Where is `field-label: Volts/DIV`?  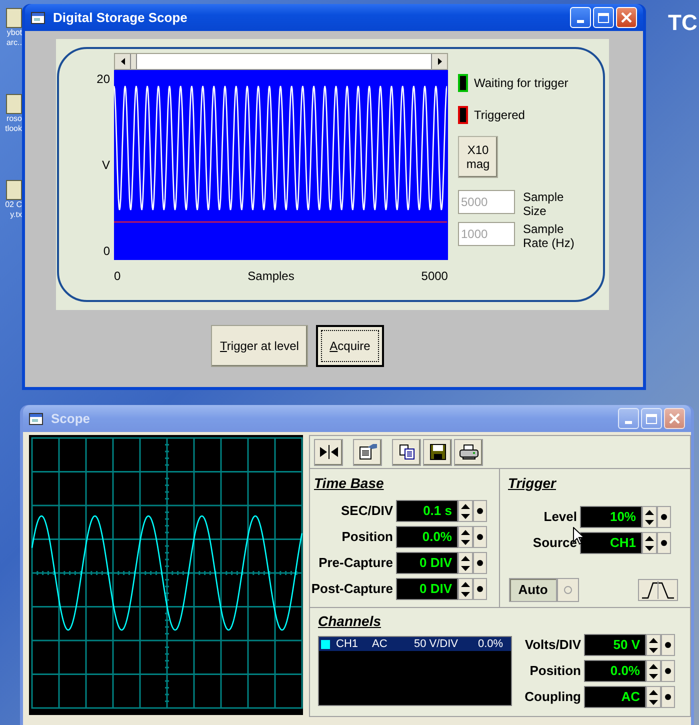
field-label: Volts/DIV is located at coordinates (553, 645).